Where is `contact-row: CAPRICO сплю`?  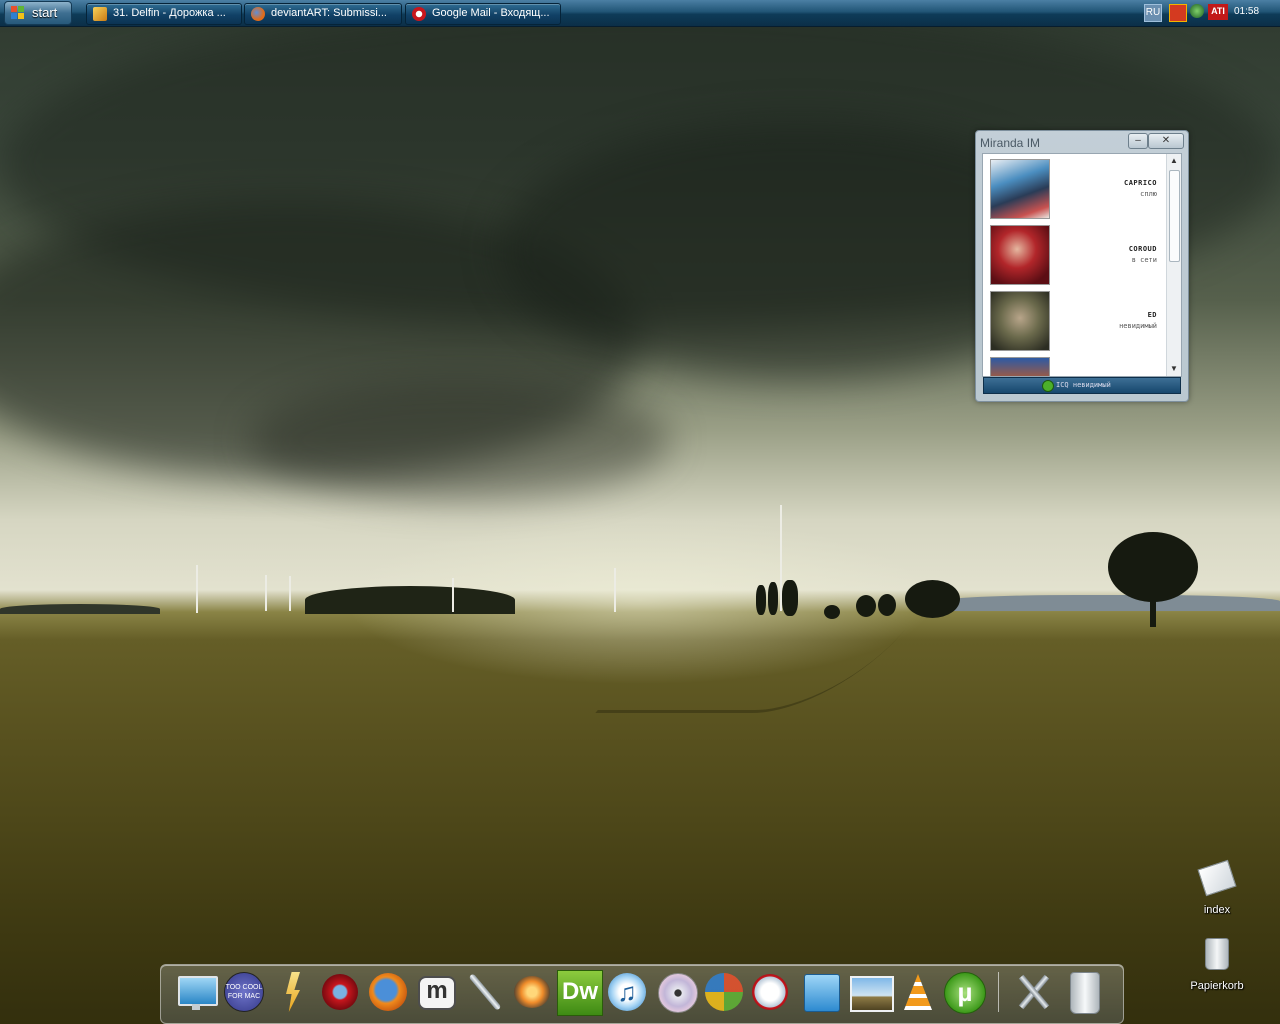
contact-row: CAPRICO сплю is located at coordinates (1074, 187).